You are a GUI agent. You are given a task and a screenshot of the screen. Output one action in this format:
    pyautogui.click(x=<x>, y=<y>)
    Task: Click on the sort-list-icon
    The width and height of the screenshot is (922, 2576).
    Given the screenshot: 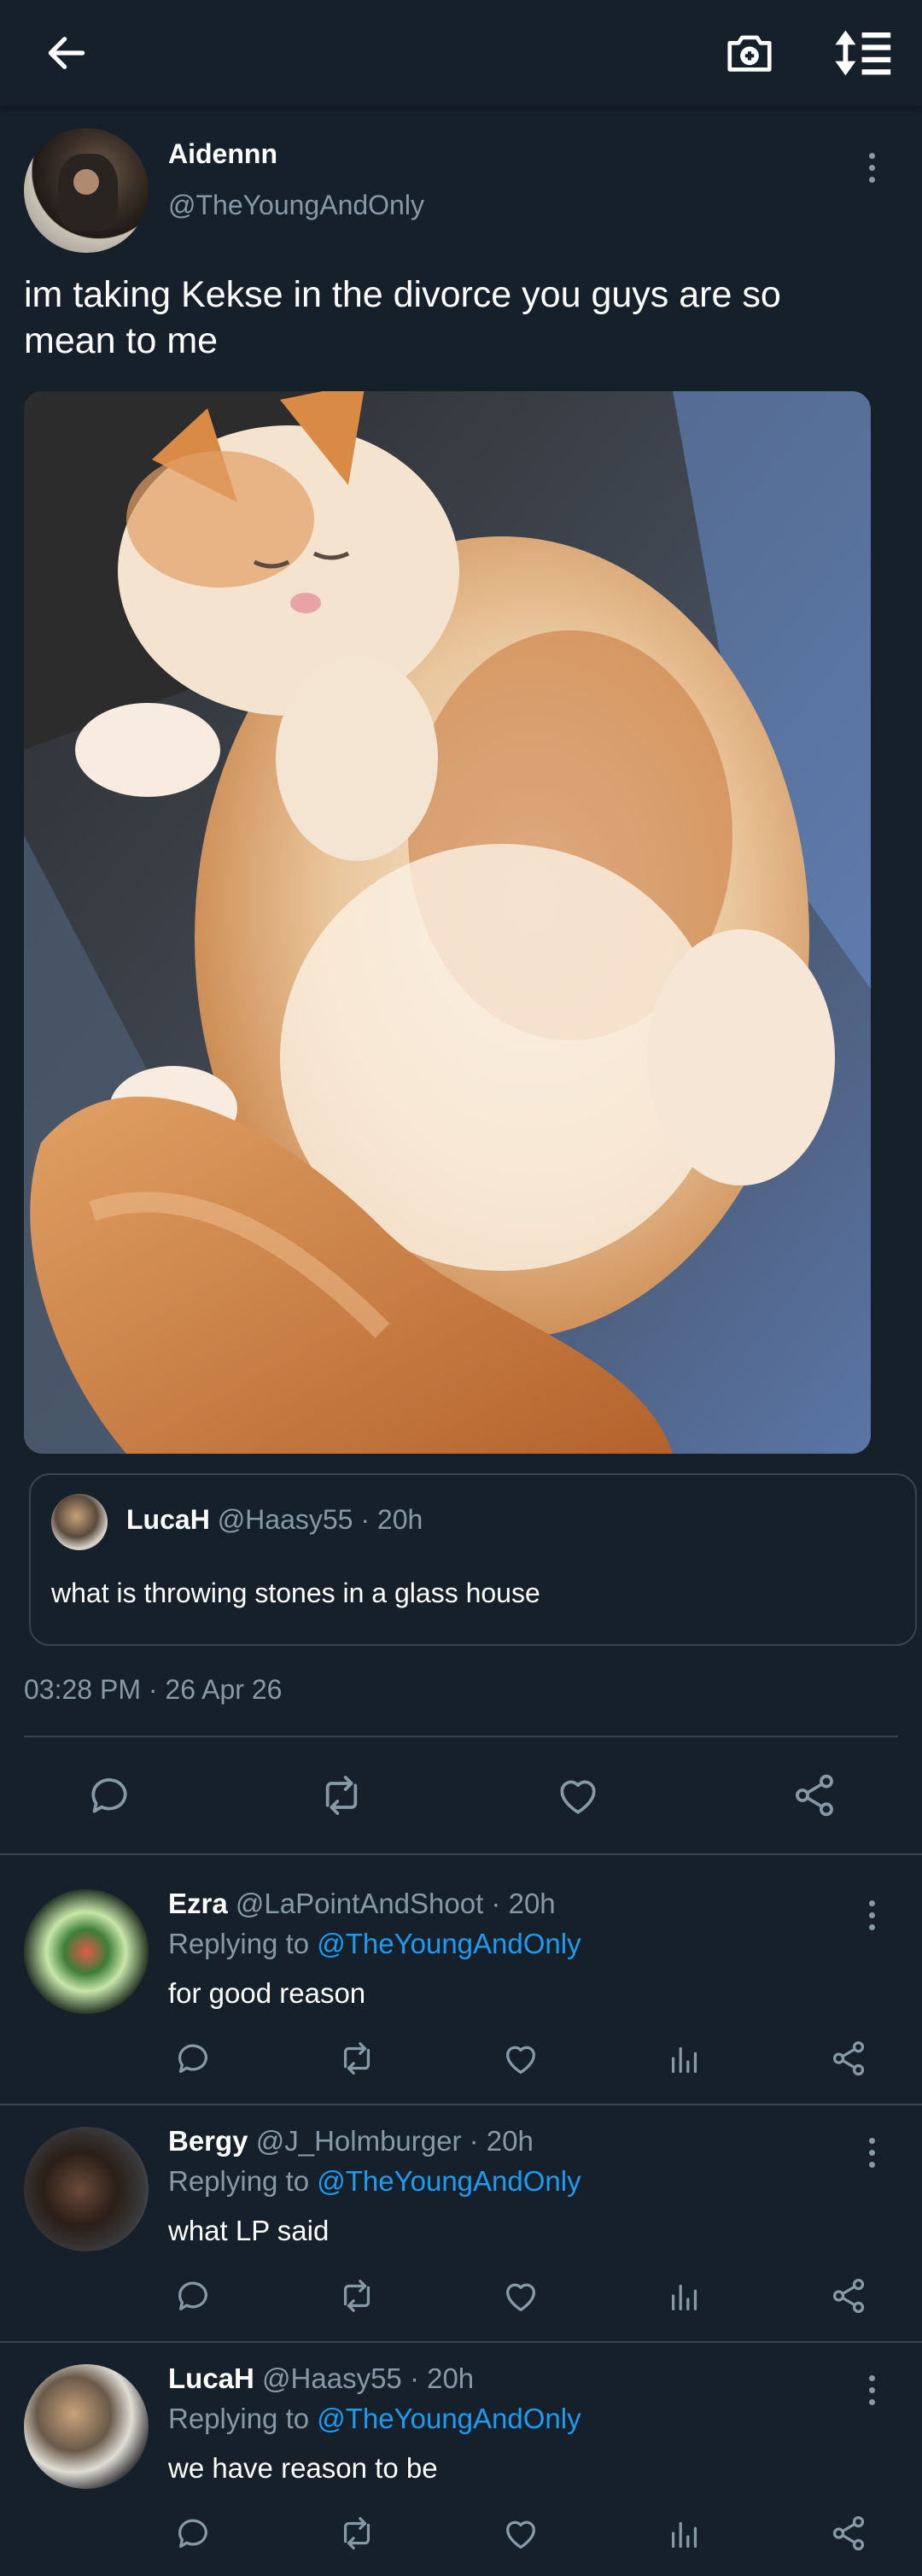 What is the action you would take?
    pyautogui.click(x=863, y=53)
    